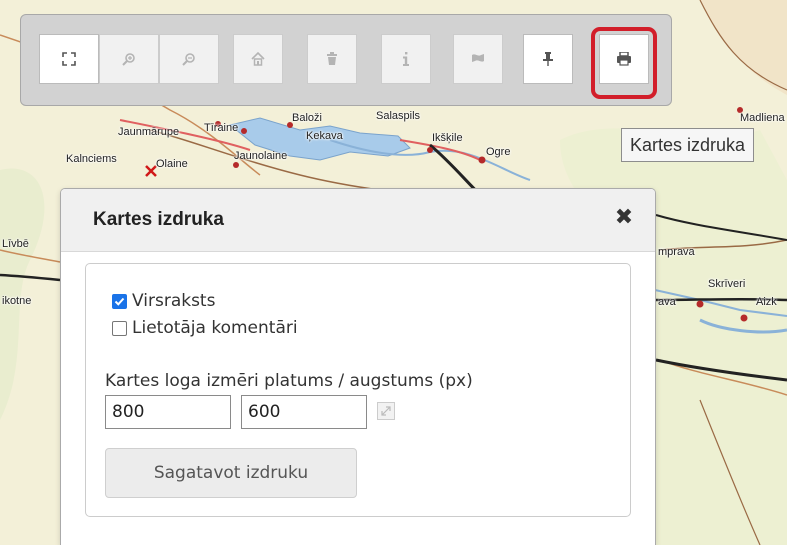 The width and height of the screenshot is (787, 545). Describe the element at coordinates (221, 128) in the screenshot. I see `map-label: Tīraine` at that location.